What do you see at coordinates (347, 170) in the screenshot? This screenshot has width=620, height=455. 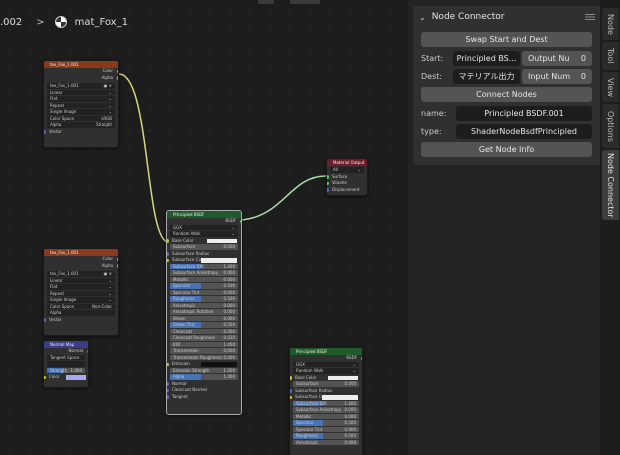 I see `target-dropdown: All ⌄` at bounding box center [347, 170].